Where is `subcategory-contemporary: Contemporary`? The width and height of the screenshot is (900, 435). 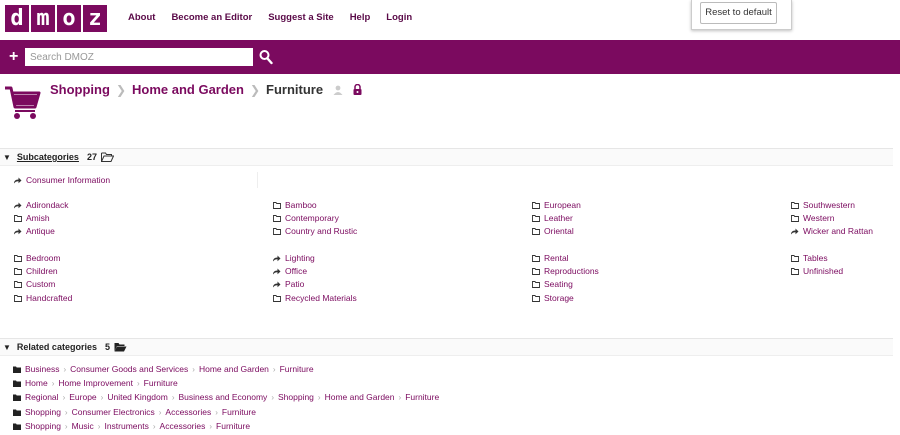 subcategory-contemporary: Contemporary is located at coordinates (305, 218).